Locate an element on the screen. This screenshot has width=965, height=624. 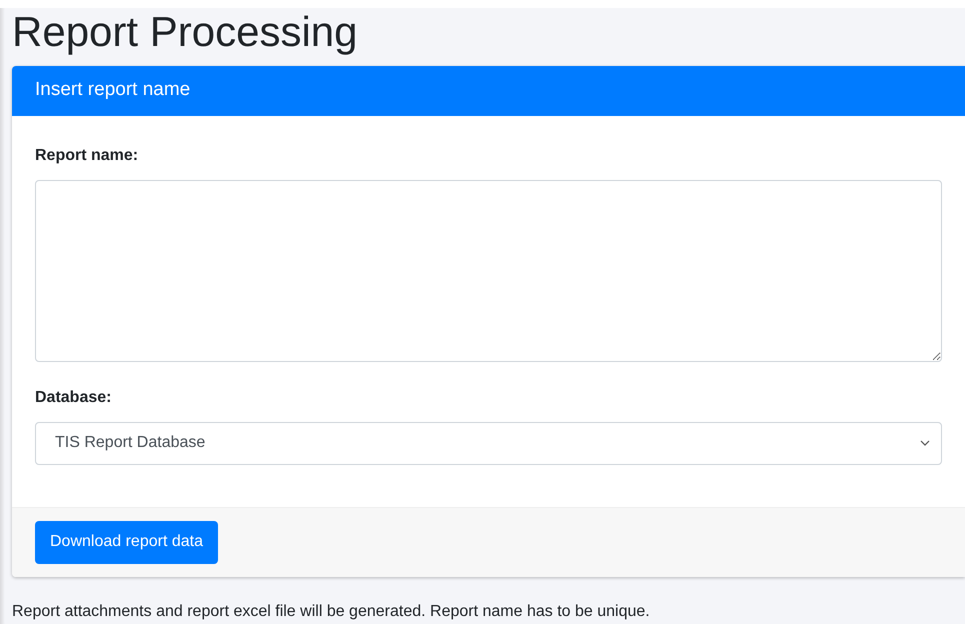
chevron-down-icon is located at coordinates (925, 443).